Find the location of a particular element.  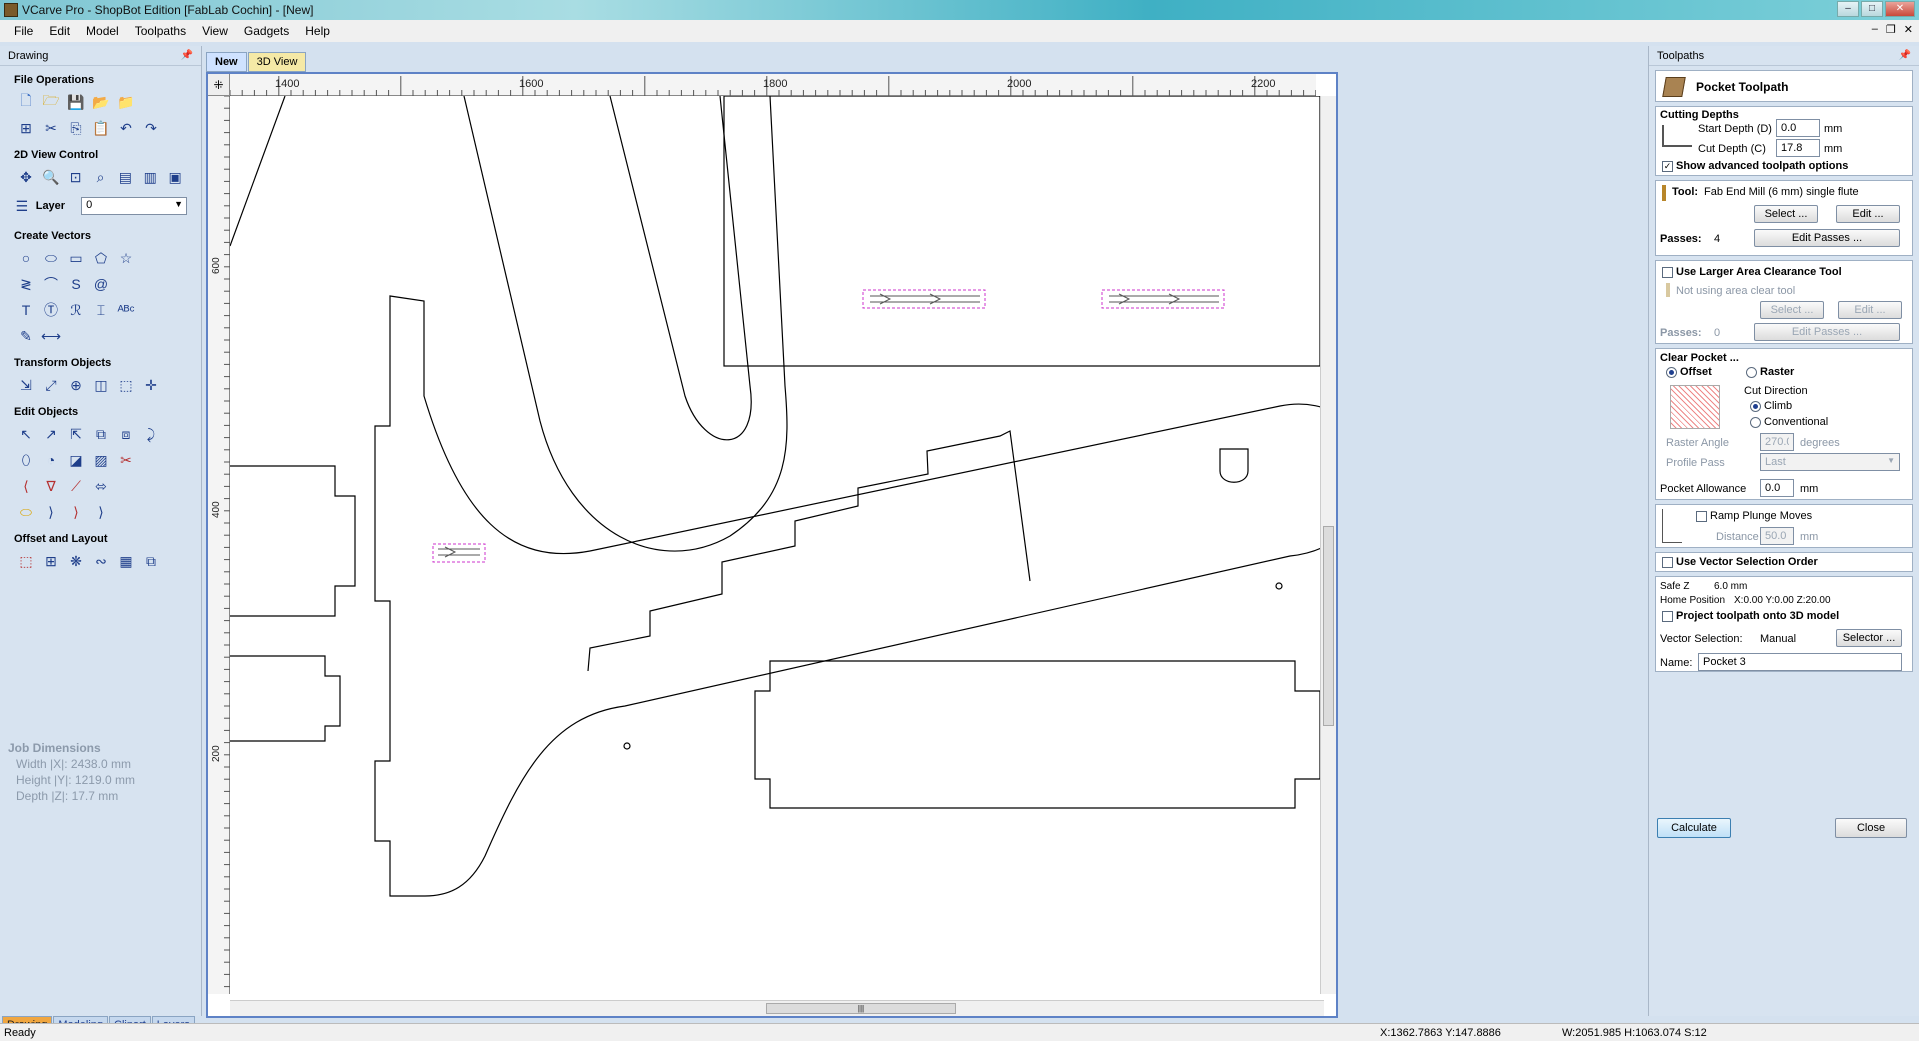

cut-vector-icon: ⟩ is located at coordinates (101, 512).